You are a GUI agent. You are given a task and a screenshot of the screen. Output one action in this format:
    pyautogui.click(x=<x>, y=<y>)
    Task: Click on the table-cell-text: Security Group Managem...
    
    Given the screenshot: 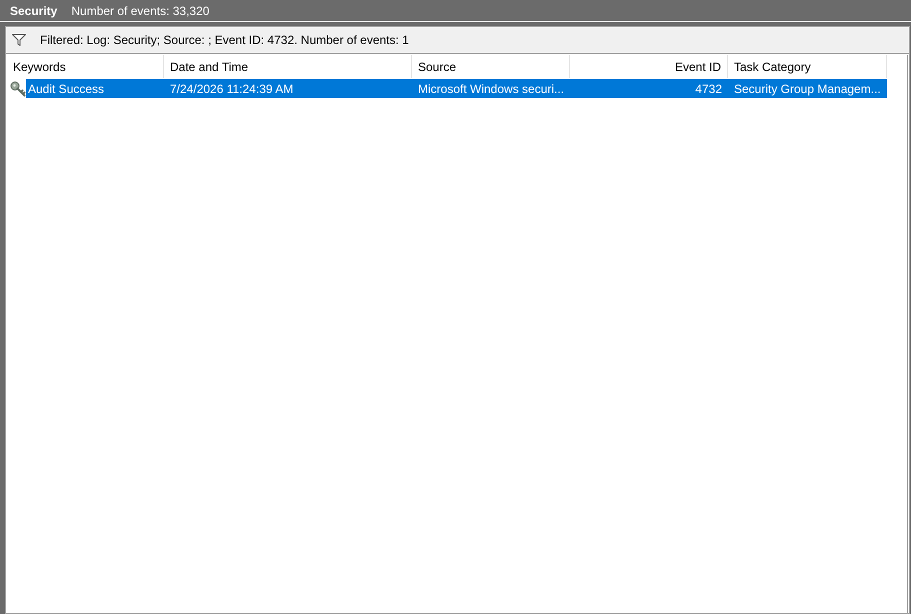 What is the action you would take?
    pyautogui.click(x=807, y=89)
    